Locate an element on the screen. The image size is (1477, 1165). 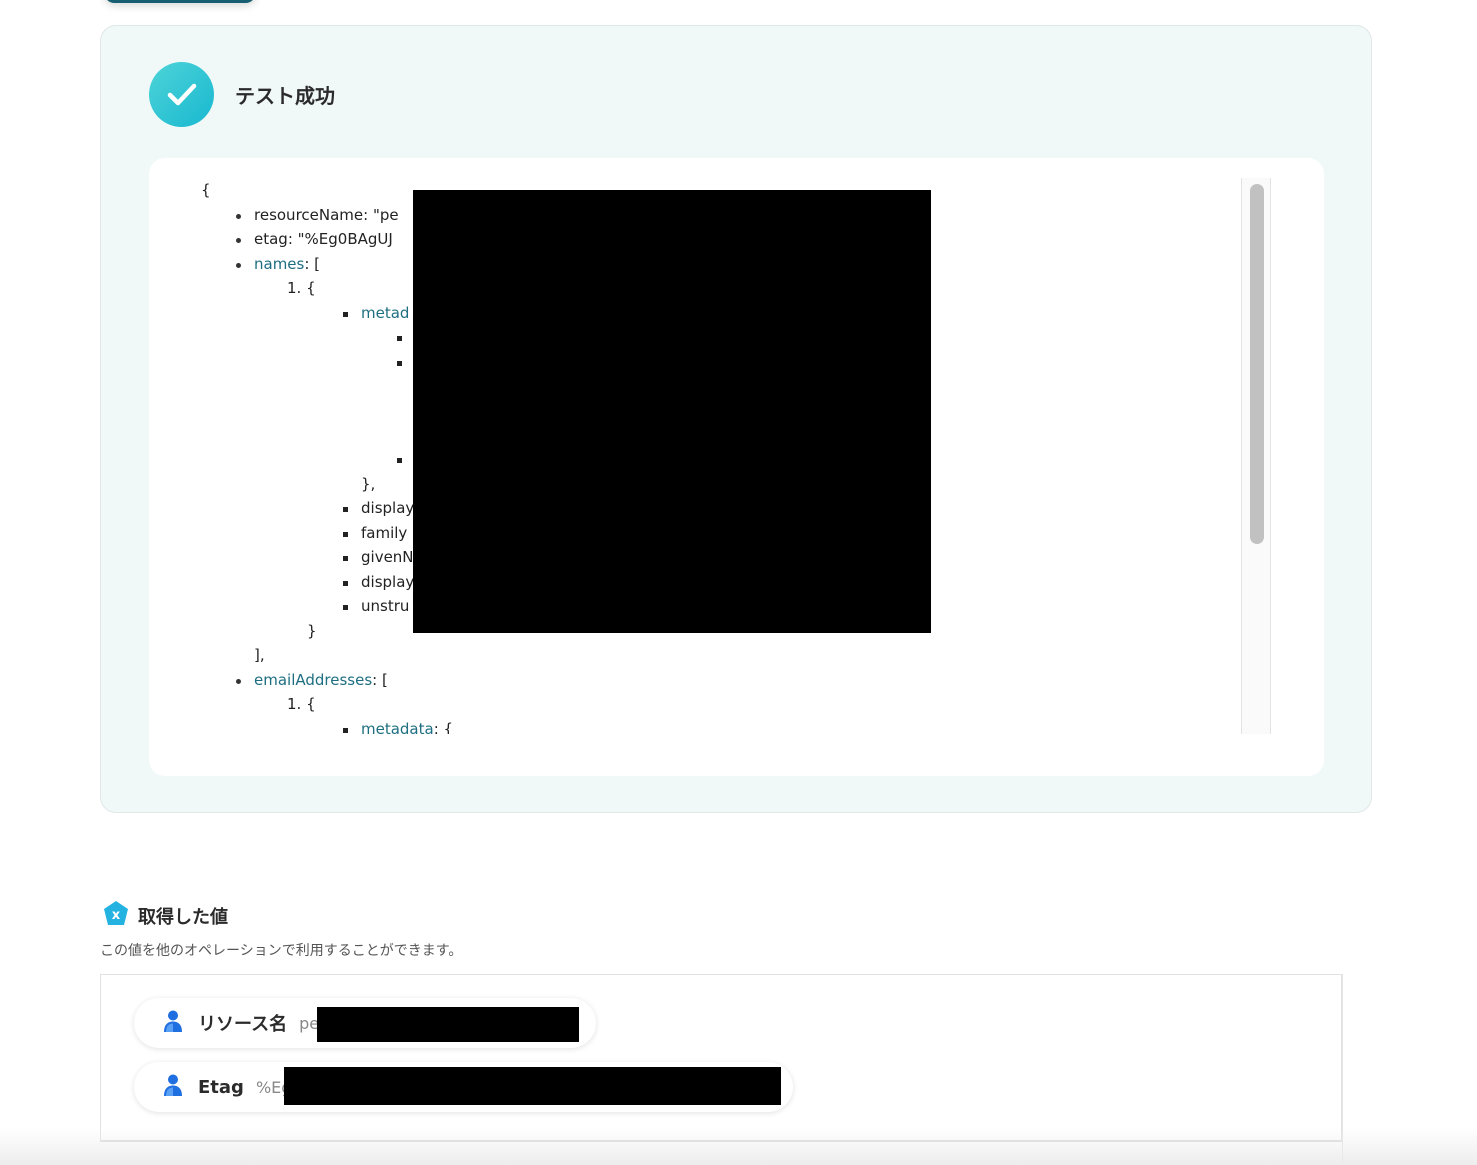
json-key-email-addresses: emailAddresses is located at coordinates (313, 680).